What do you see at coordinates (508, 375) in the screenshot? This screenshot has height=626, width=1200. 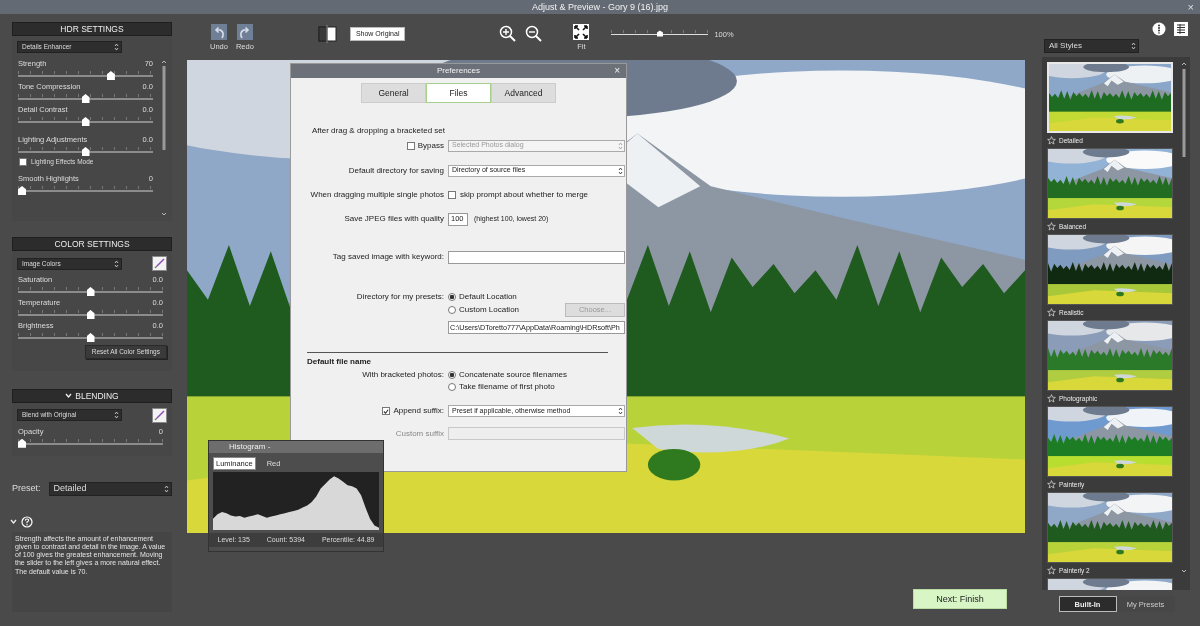 I see `radio-option: Concatenate source filenames` at bounding box center [508, 375].